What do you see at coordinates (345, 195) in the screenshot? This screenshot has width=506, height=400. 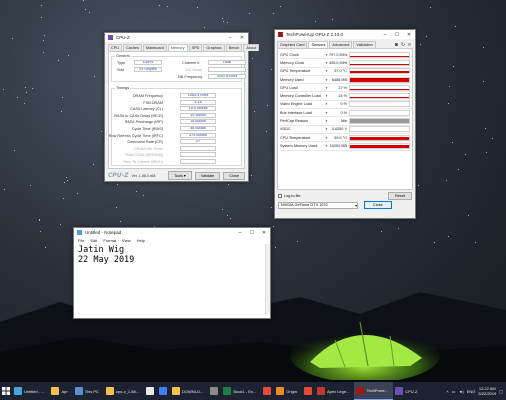 I see `log-to-file-row: Log to file Reset` at bounding box center [345, 195].